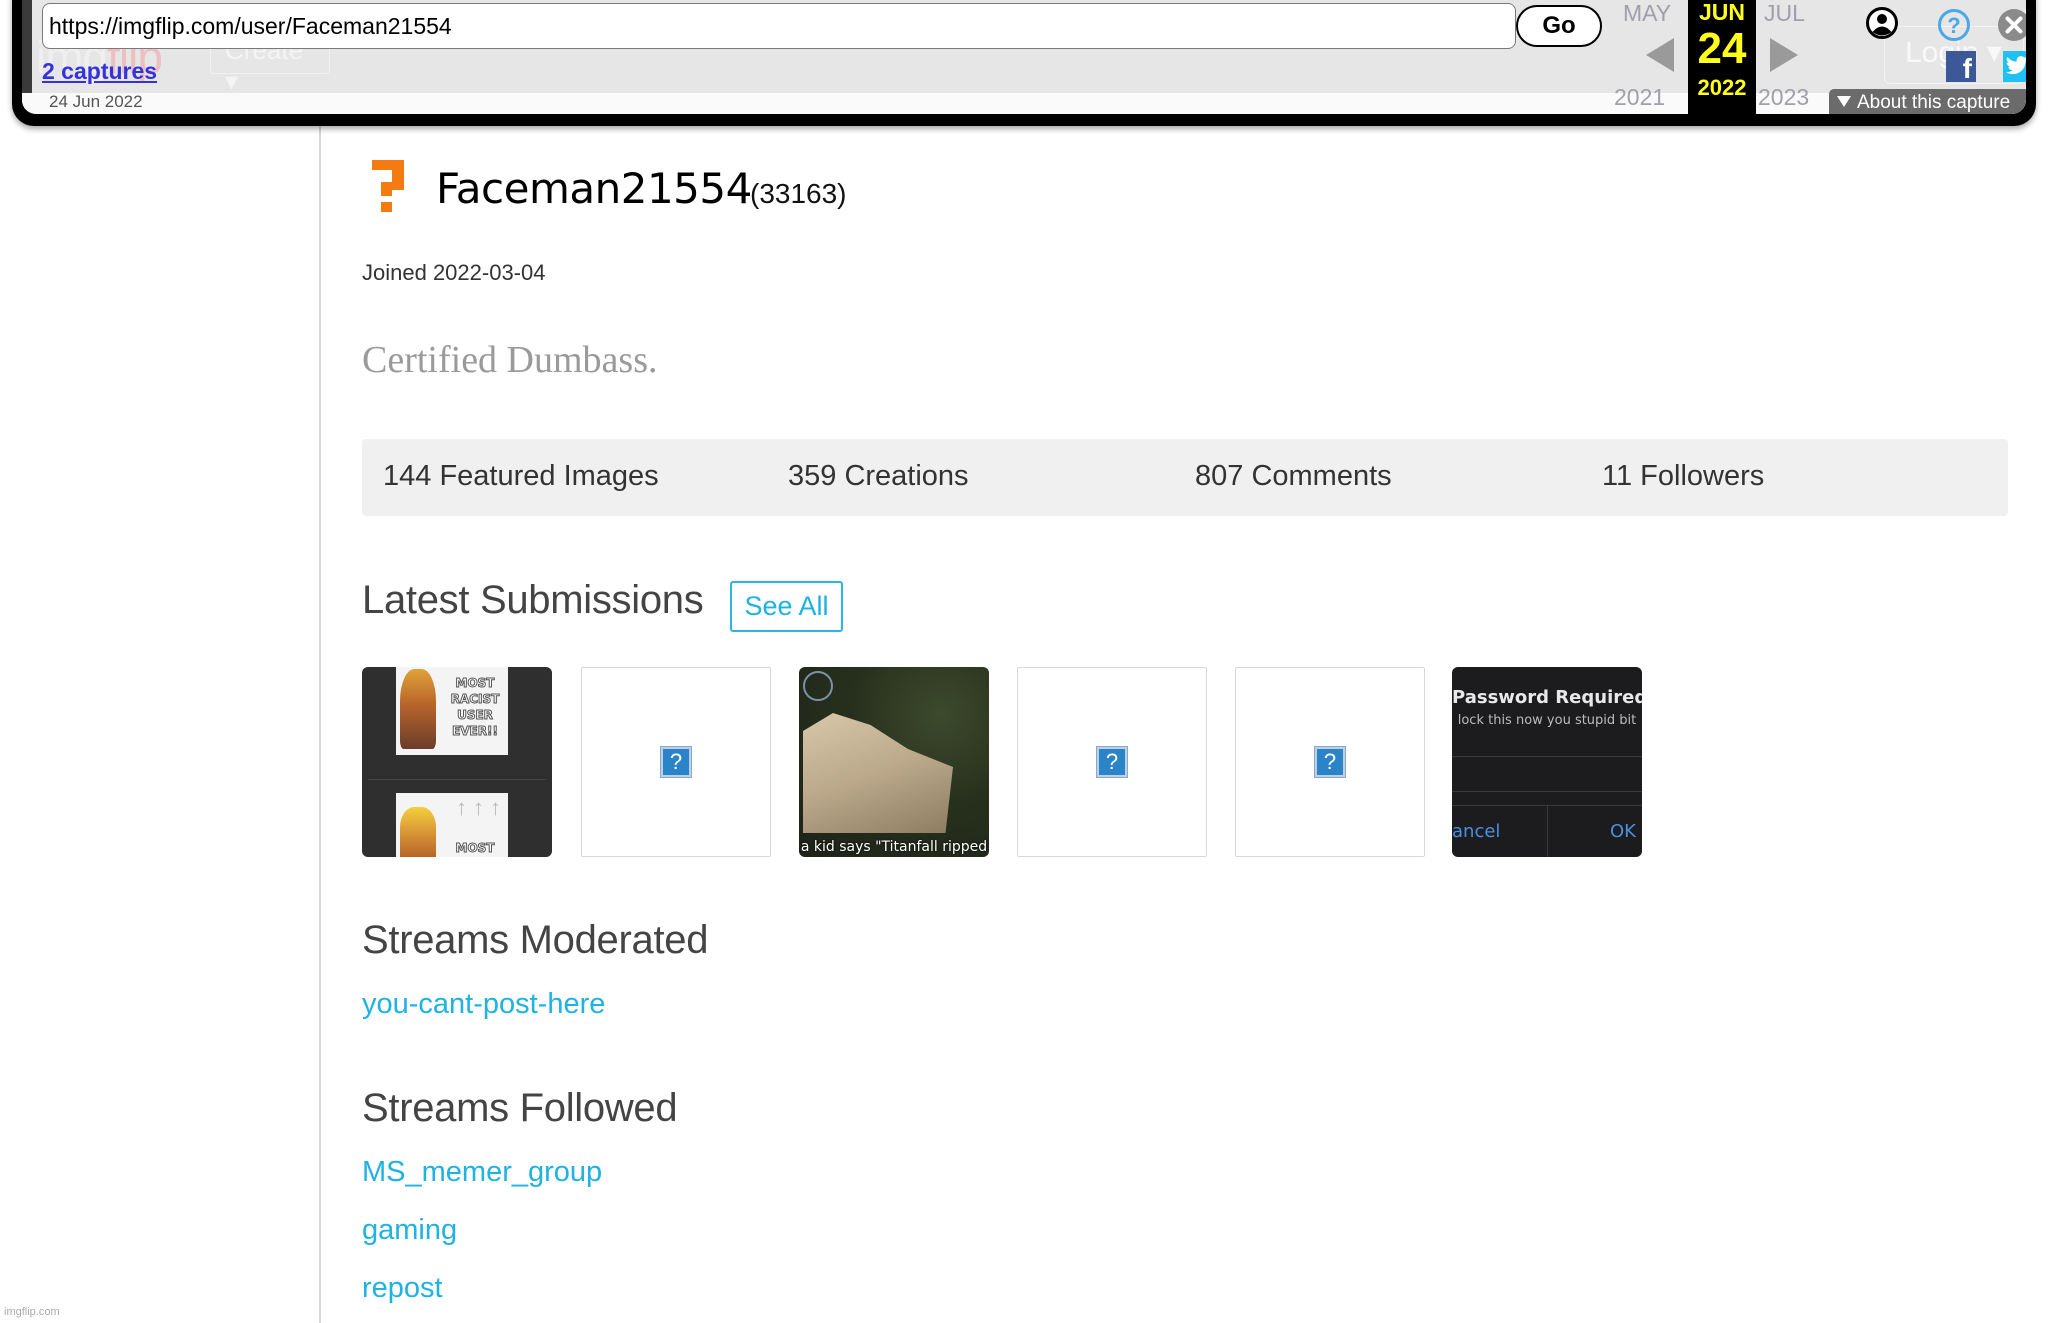 Image resolution: width=2048 pixels, height=1323 pixels. I want to click on user-account-icon, so click(1882, 23).